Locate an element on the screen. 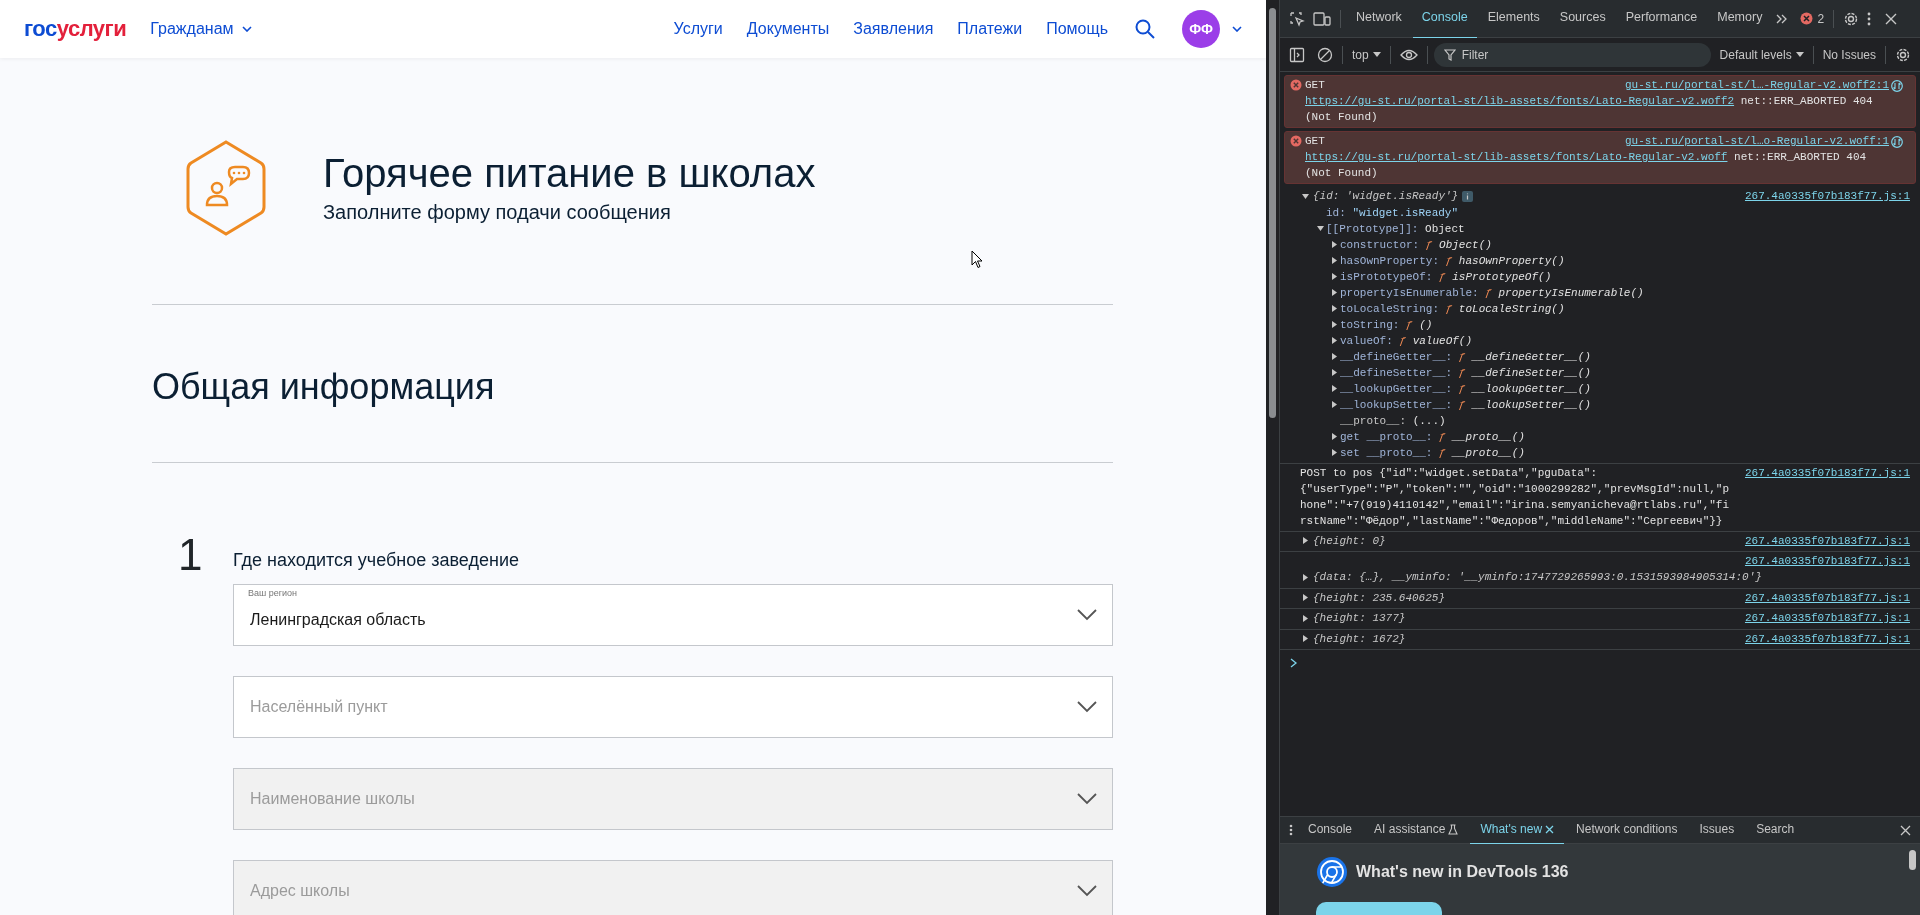 This screenshot has height=915, width=1920. filter-icon is located at coordinates (1449, 54).